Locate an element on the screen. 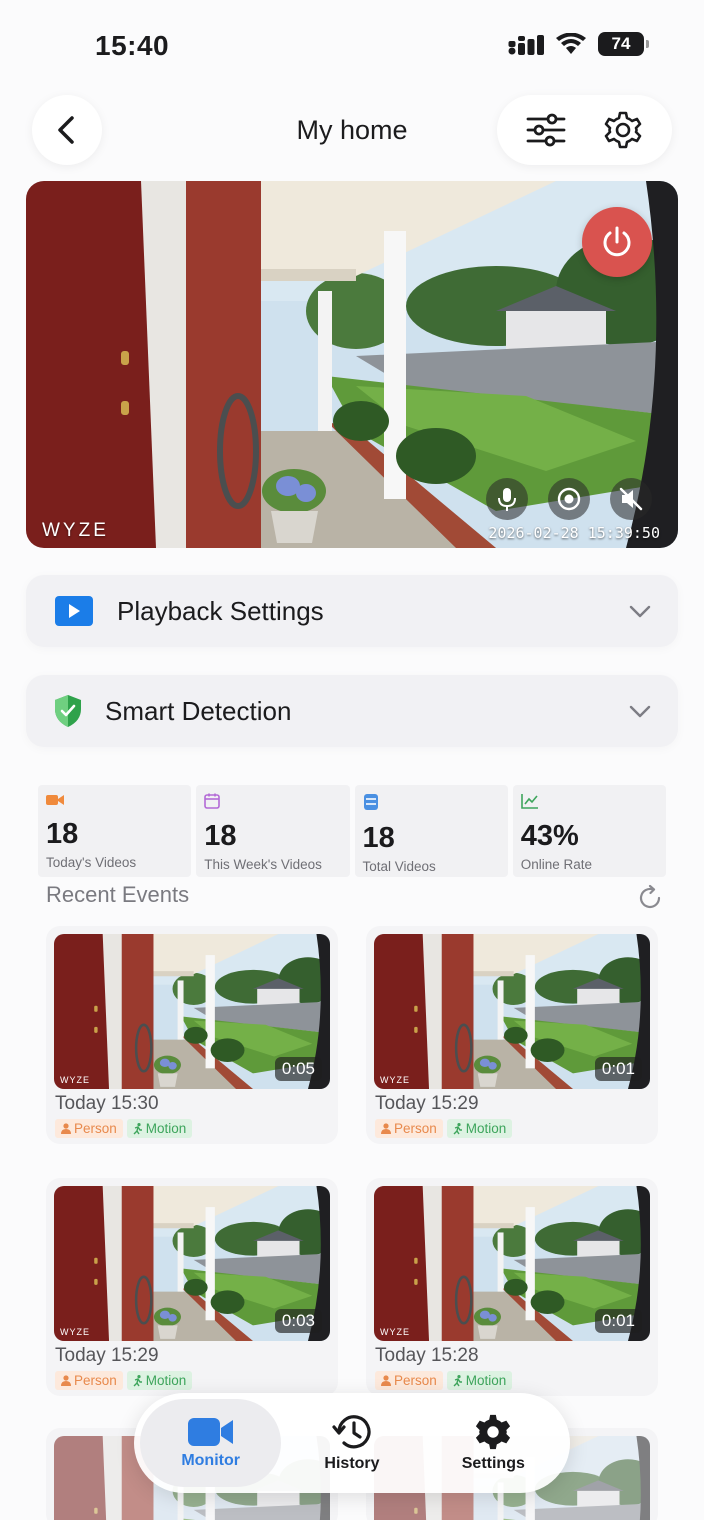 The width and height of the screenshot is (704, 1520). nav-history-label: History is located at coordinates (352, 1463).